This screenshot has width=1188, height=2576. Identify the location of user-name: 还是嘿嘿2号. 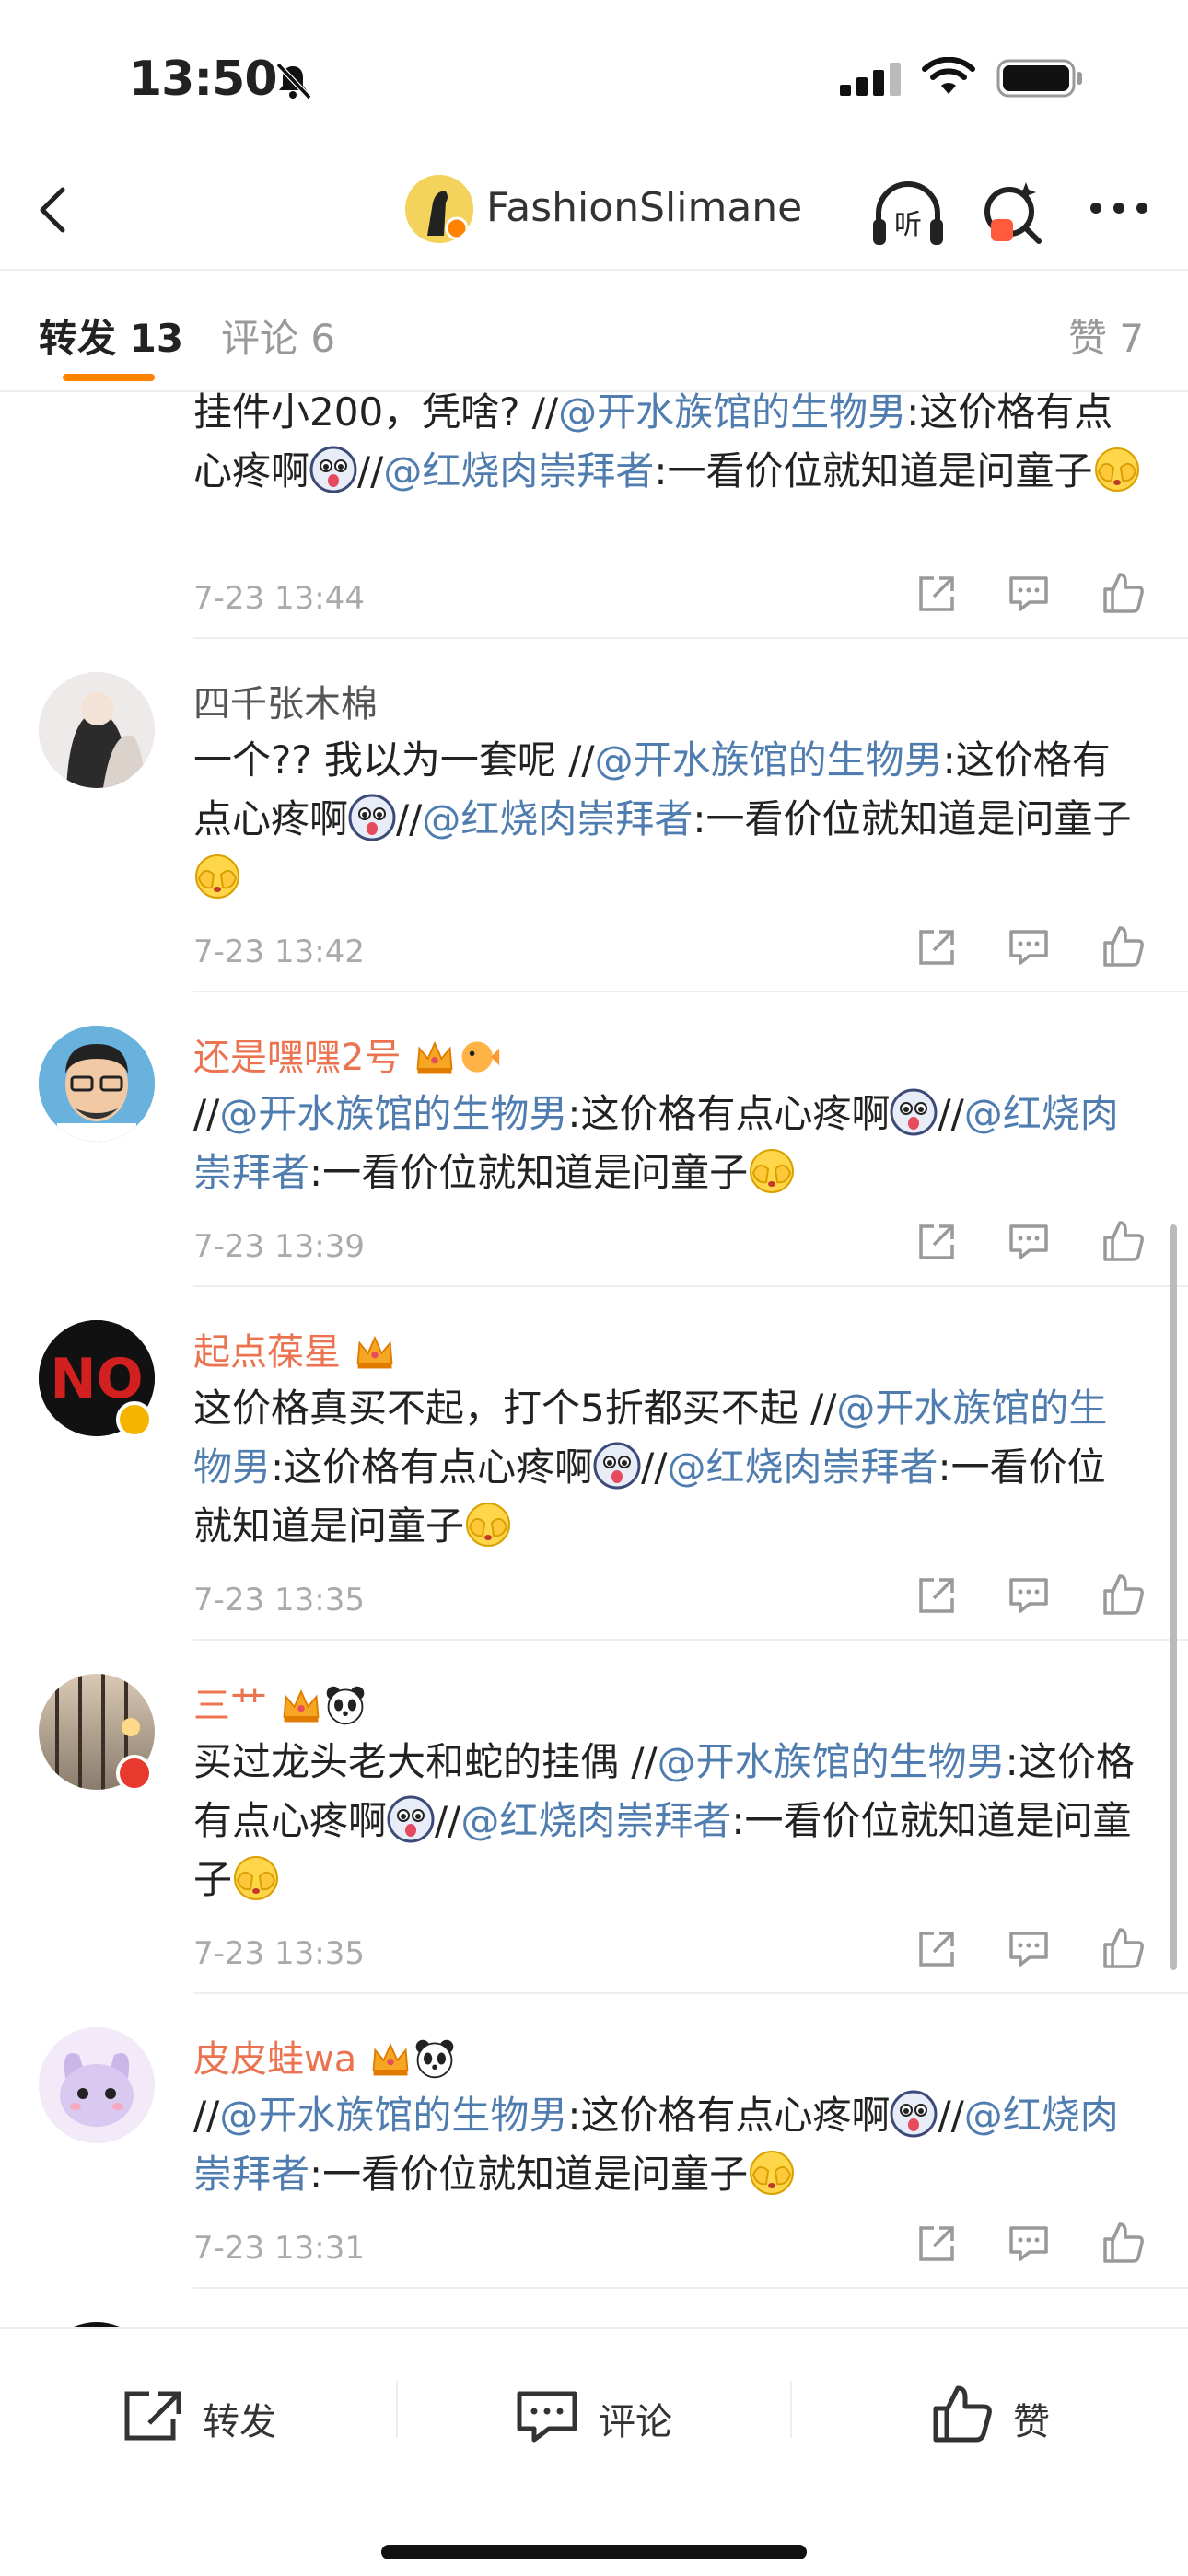
(347, 1054).